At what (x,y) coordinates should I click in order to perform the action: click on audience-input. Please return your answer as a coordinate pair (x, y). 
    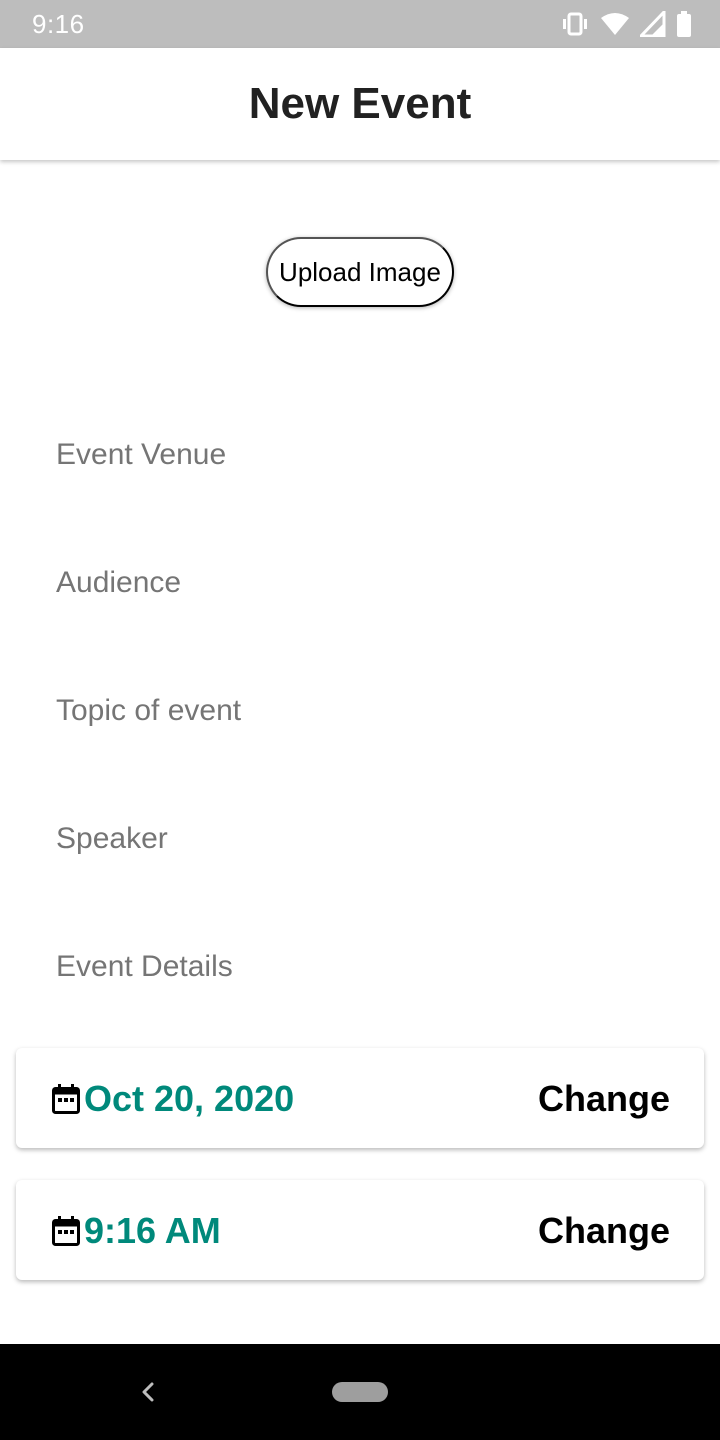
    Looking at the image, I should click on (360, 583).